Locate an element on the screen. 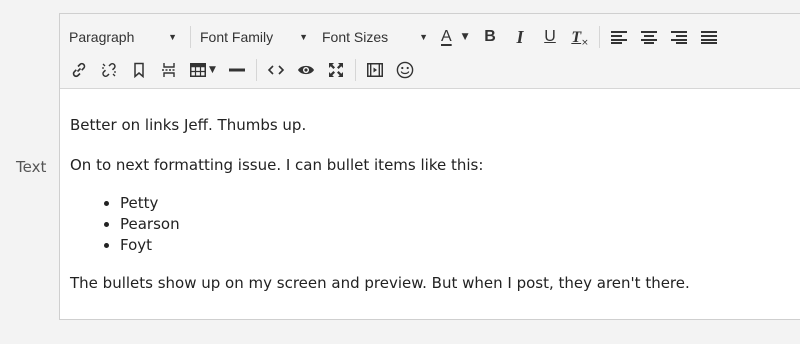 The width and height of the screenshot is (800, 344). italic-button: I is located at coordinates (520, 37).